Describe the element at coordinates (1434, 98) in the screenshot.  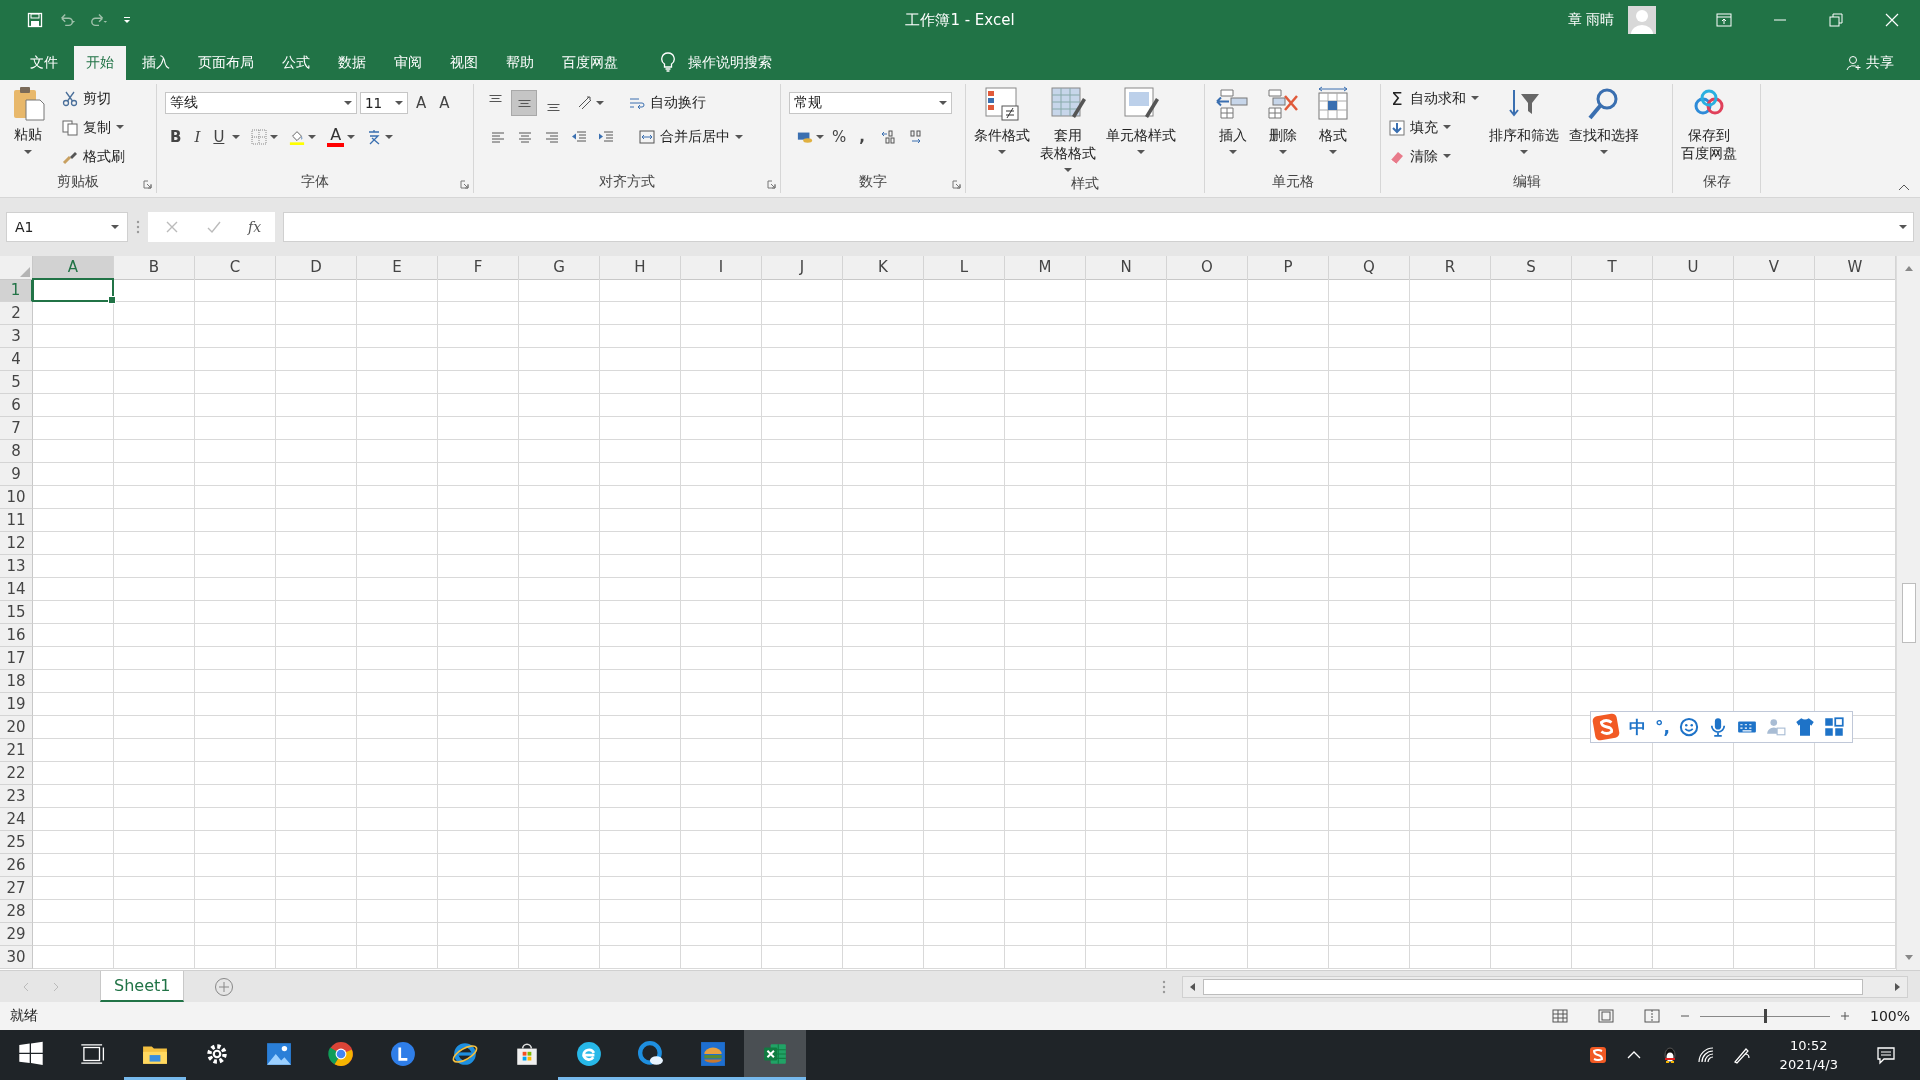
I see `editing-command: Σ 自动求和` at that location.